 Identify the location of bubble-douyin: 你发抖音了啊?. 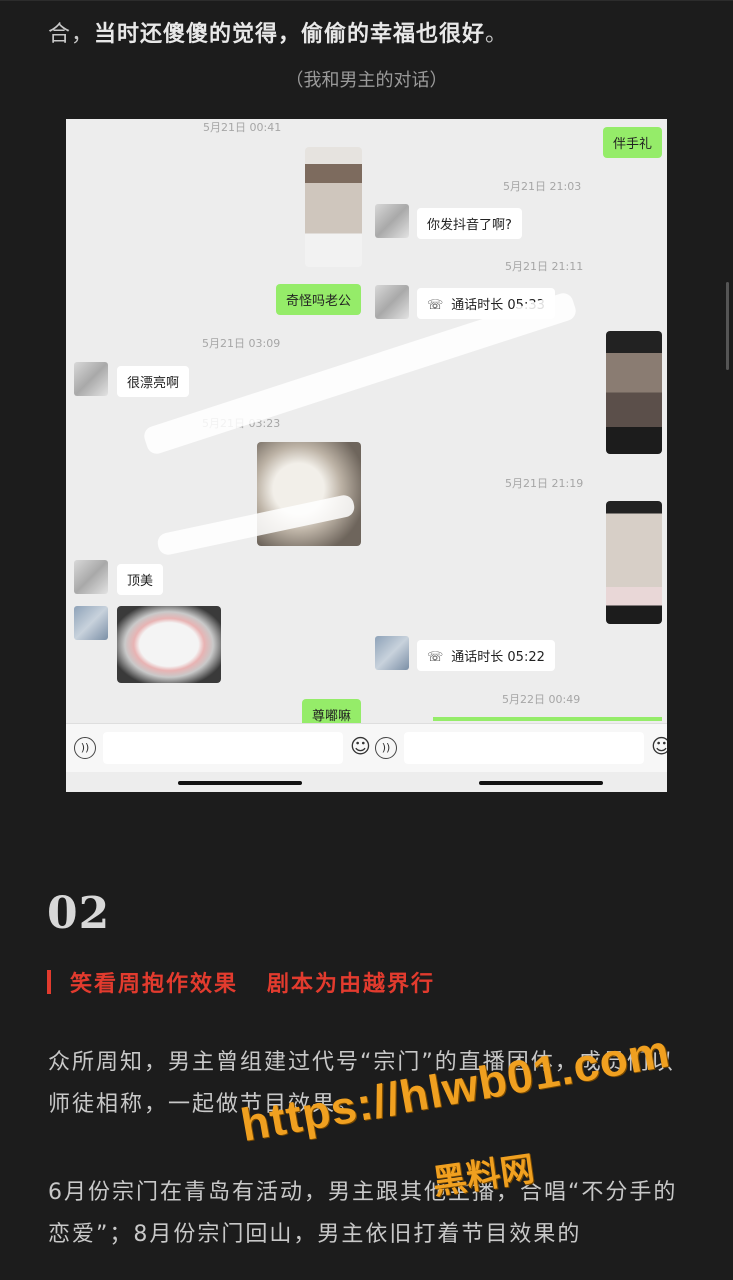
(469, 223).